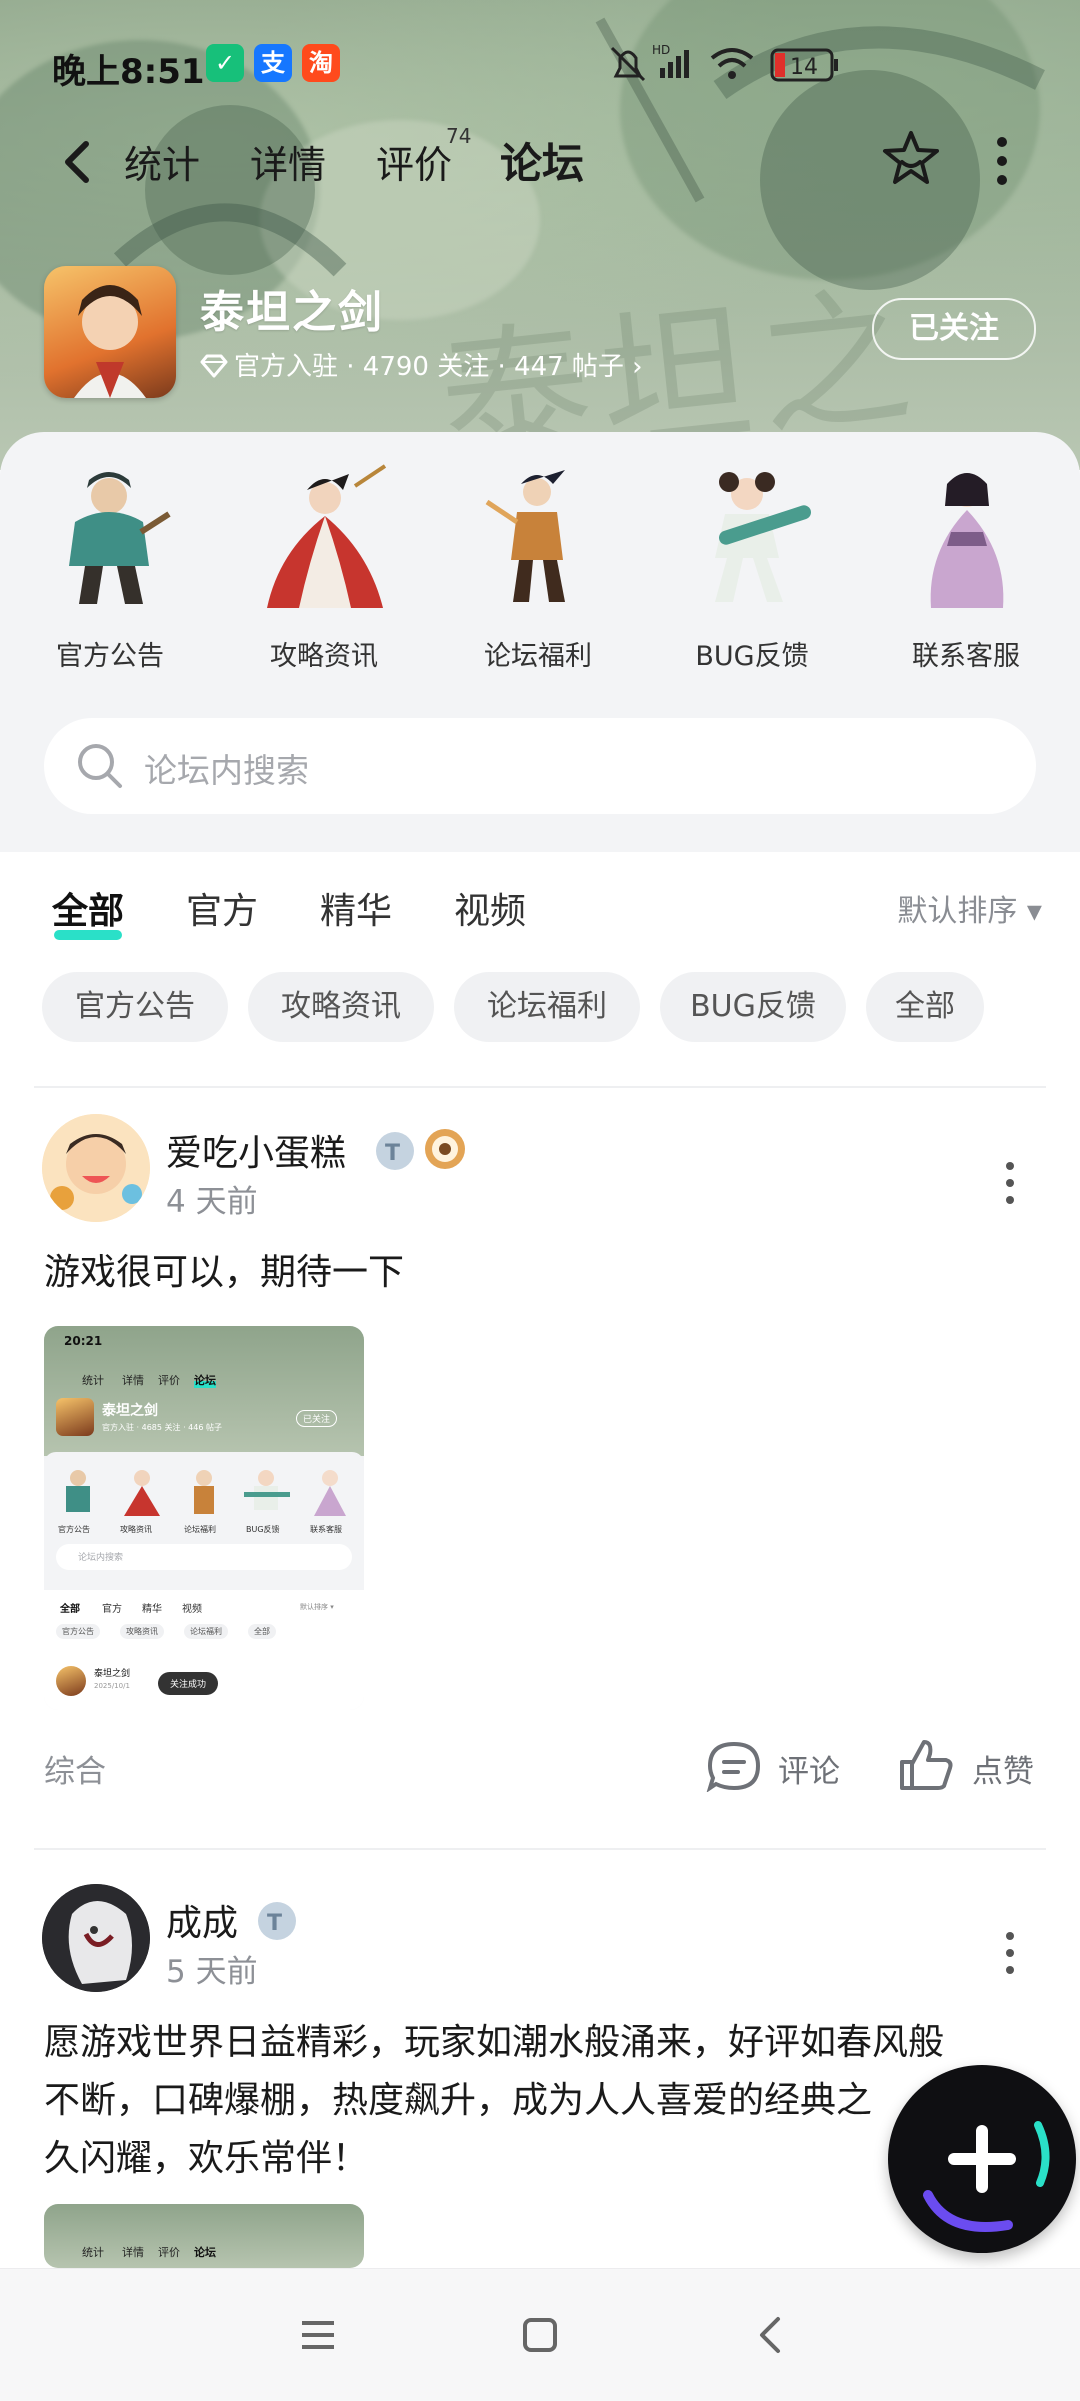 The image size is (1080, 2401). Describe the element at coordinates (490, 908) in the screenshot. I see `filter-tab-video: 视频` at that location.